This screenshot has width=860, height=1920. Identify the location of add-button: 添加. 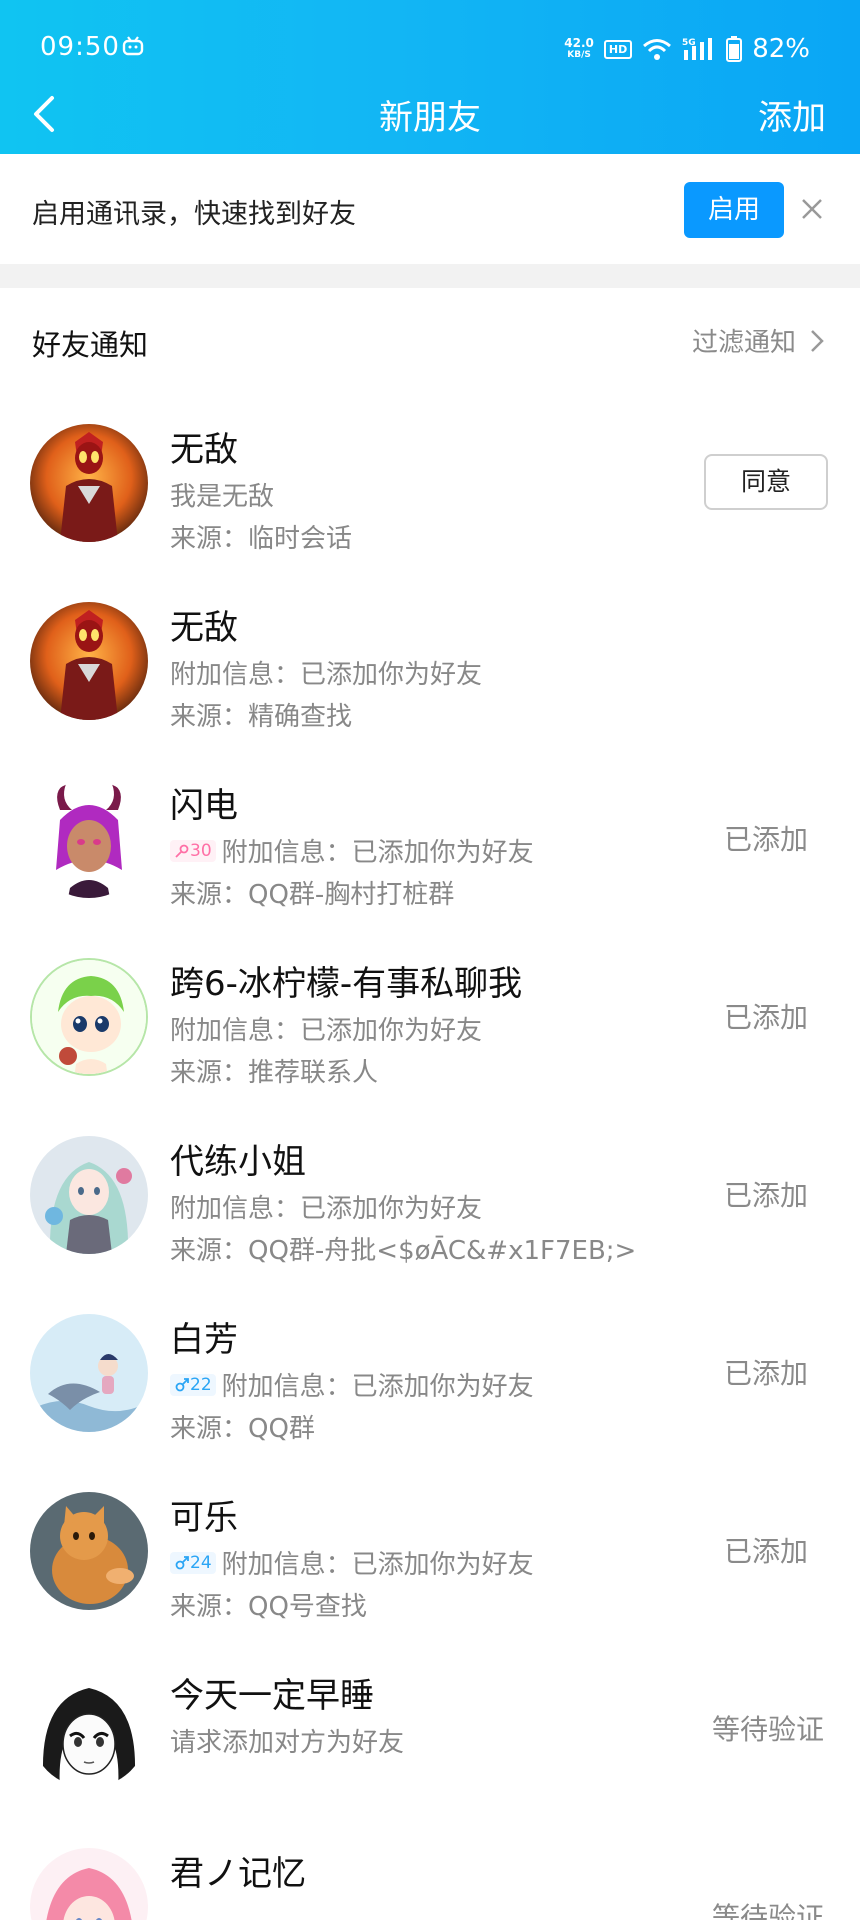
(792, 114).